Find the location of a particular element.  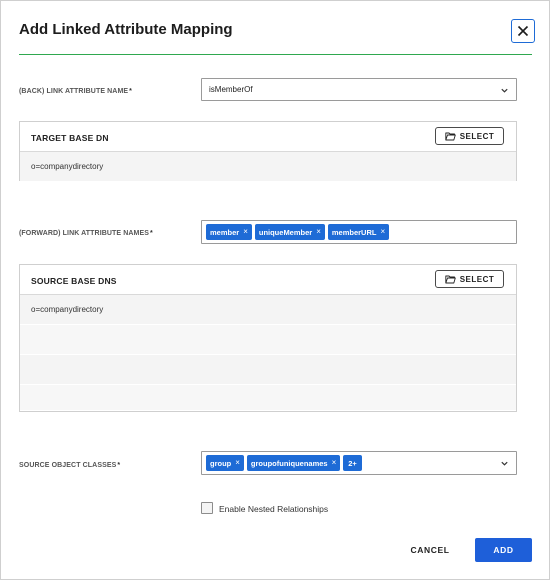

forward-links-label-text: (FORWARD) LINK ATTRIBUTE NAMES is located at coordinates (84, 233).